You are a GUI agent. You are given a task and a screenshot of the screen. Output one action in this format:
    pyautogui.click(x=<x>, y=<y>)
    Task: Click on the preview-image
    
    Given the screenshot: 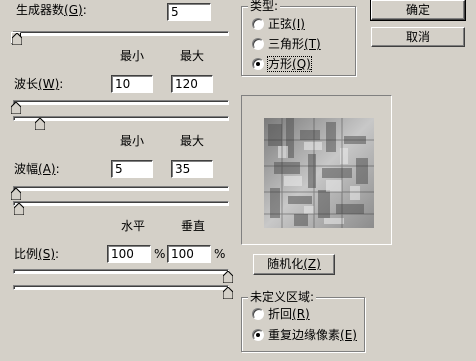 What is the action you would take?
    pyautogui.click(x=319, y=173)
    